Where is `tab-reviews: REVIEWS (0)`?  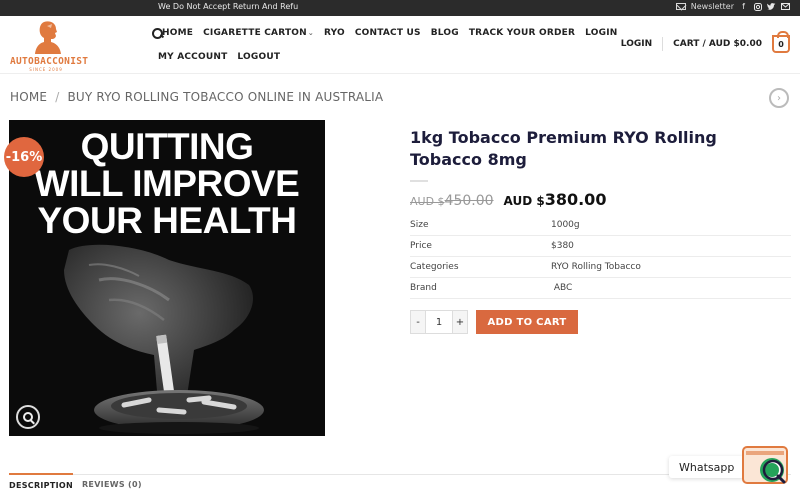
tab-reviews: REVIEWS (0) is located at coordinates (112, 482).